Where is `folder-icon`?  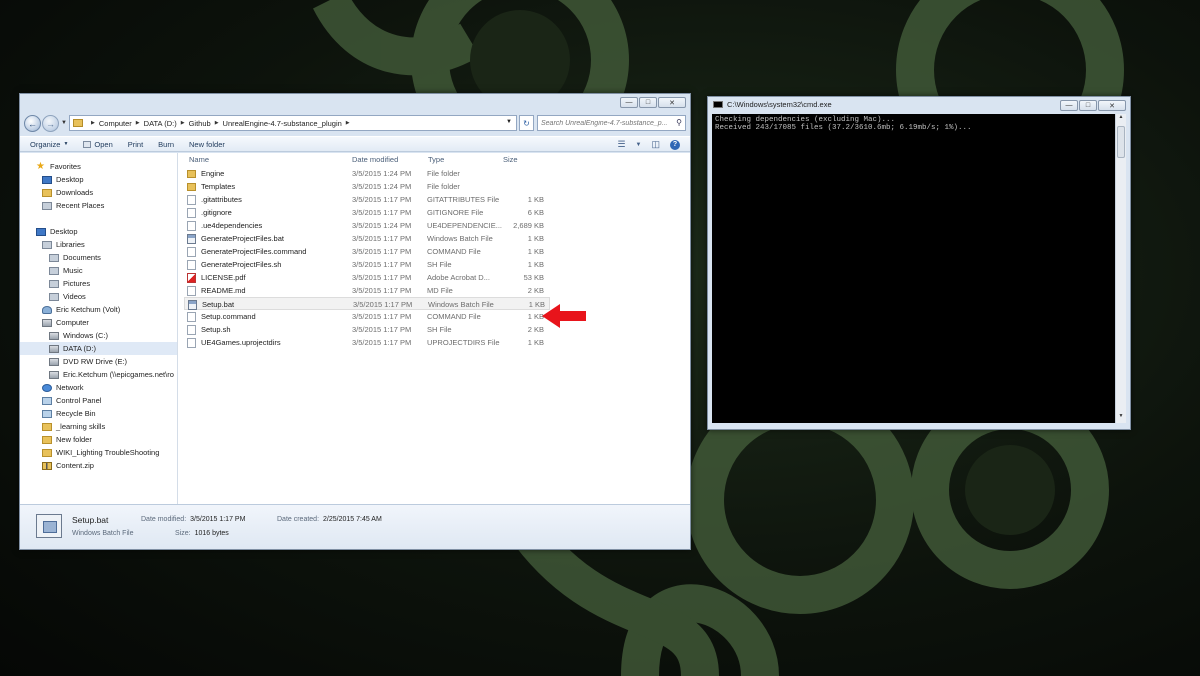 folder-icon is located at coordinates (47, 452).